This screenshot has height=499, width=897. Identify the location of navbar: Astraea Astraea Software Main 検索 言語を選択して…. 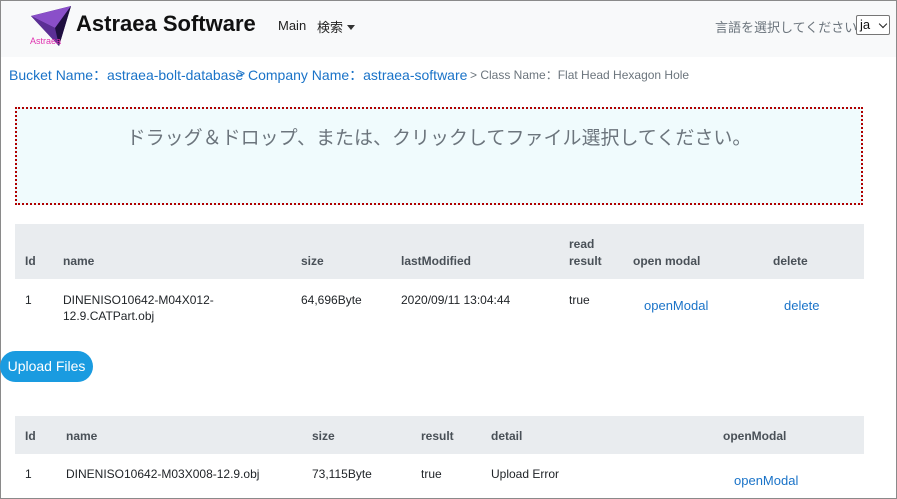
(448, 29).